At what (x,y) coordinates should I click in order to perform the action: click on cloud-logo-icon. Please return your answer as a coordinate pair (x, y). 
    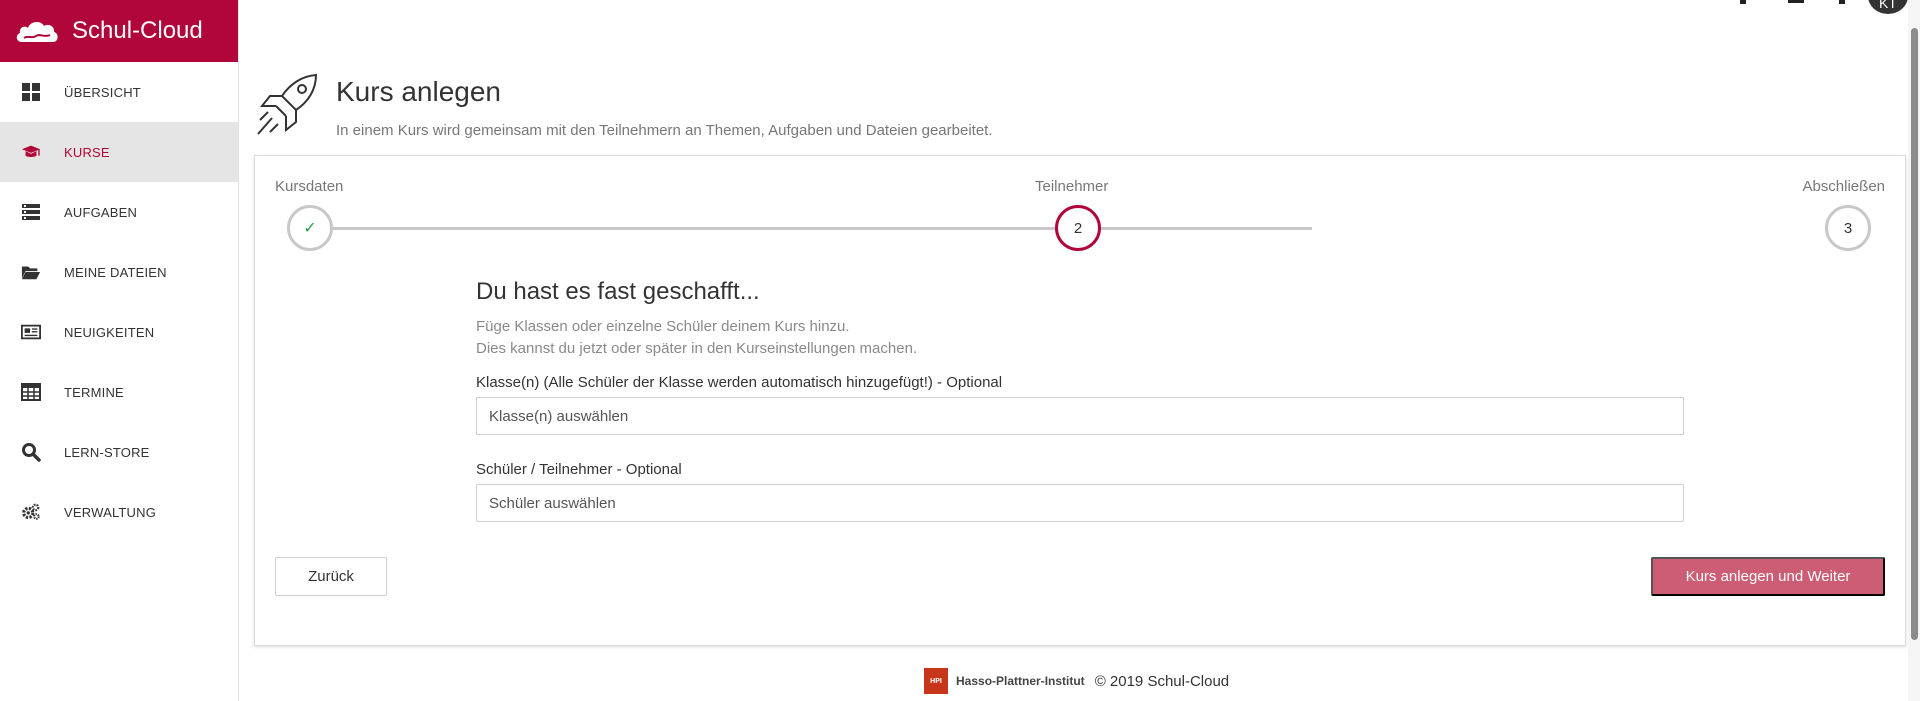
    Looking at the image, I should click on (37, 32).